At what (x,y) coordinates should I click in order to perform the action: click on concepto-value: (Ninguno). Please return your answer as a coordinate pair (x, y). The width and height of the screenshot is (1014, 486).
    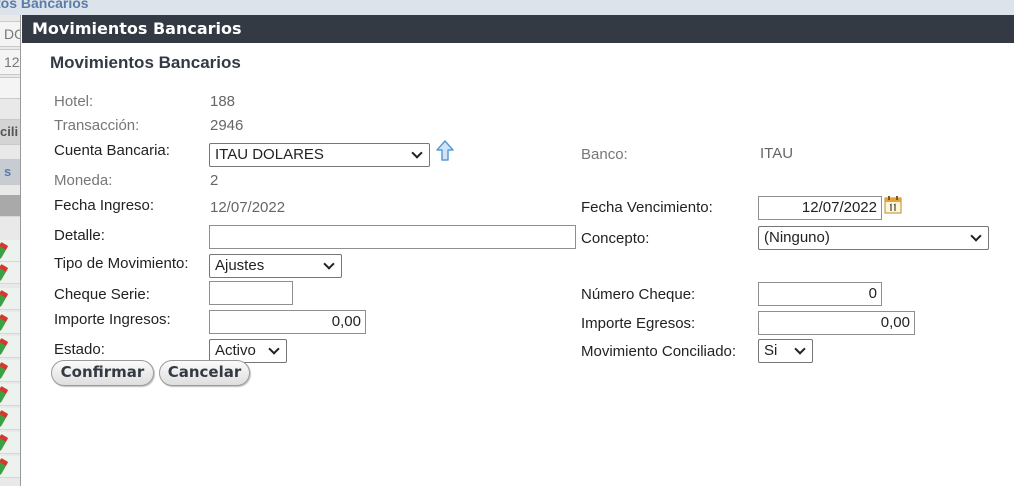
    Looking at the image, I should click on (797, 237).